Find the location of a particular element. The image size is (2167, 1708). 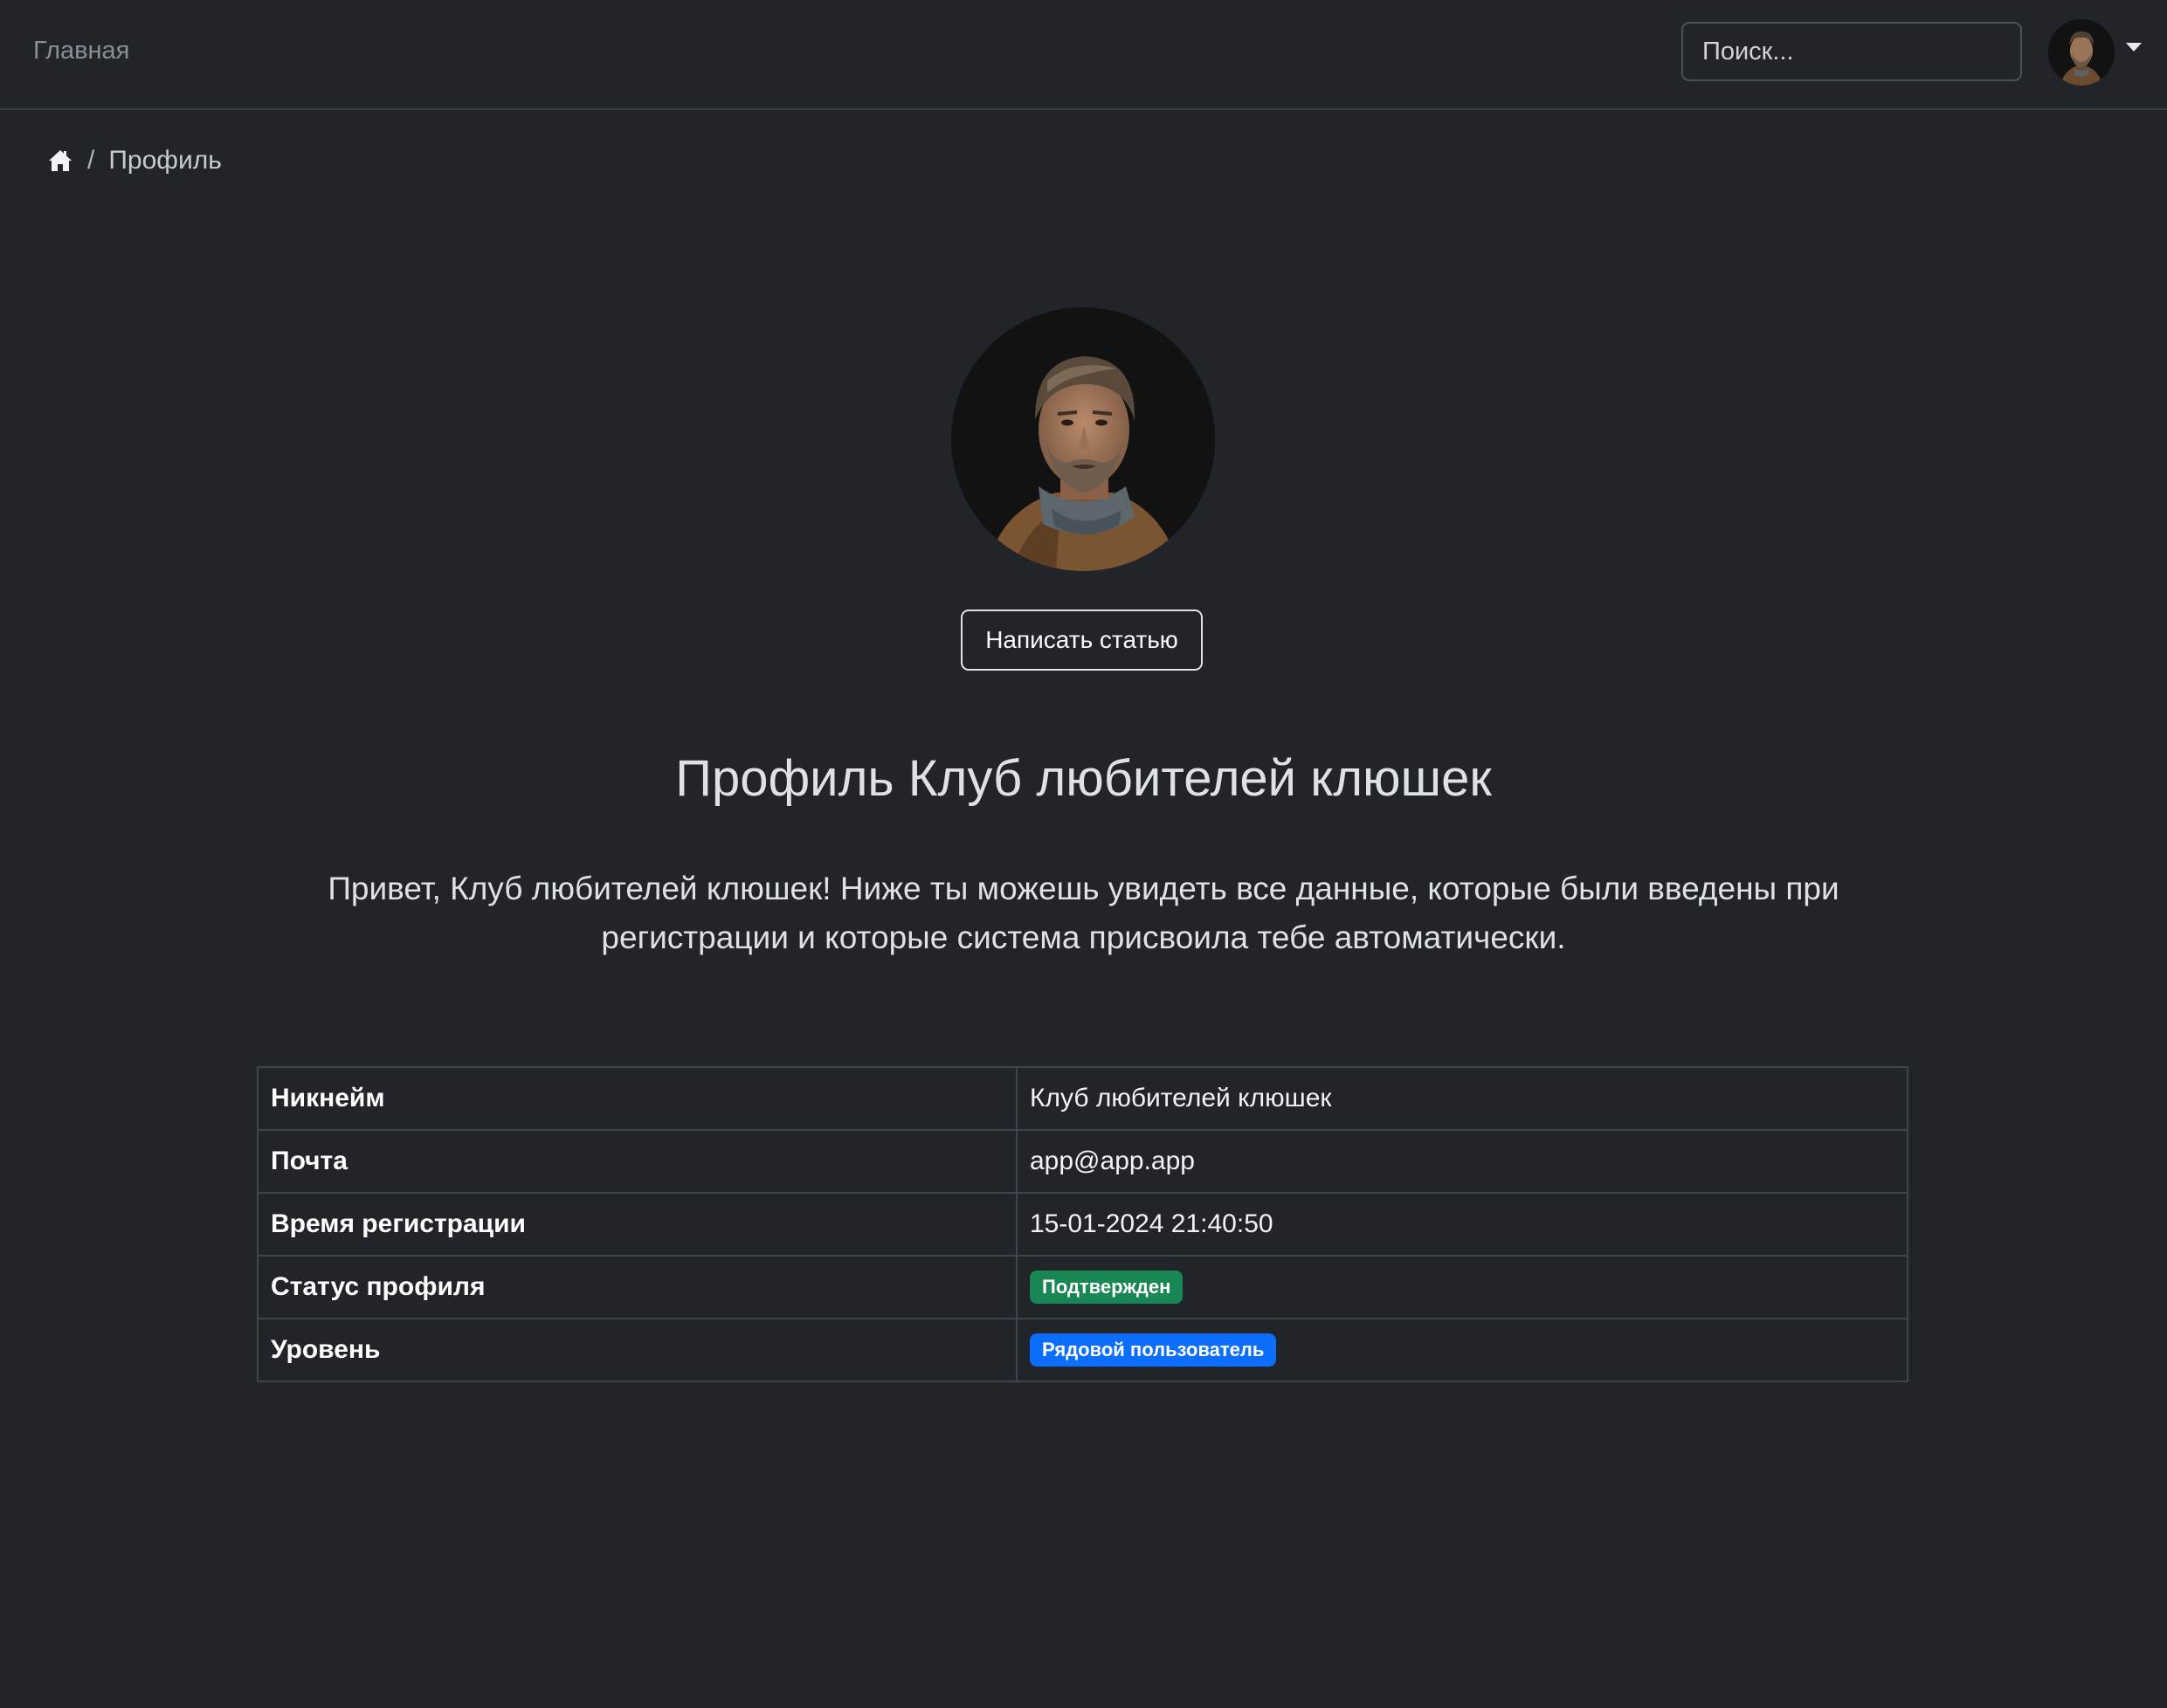

search-input is located at coordinates (1851, 51).